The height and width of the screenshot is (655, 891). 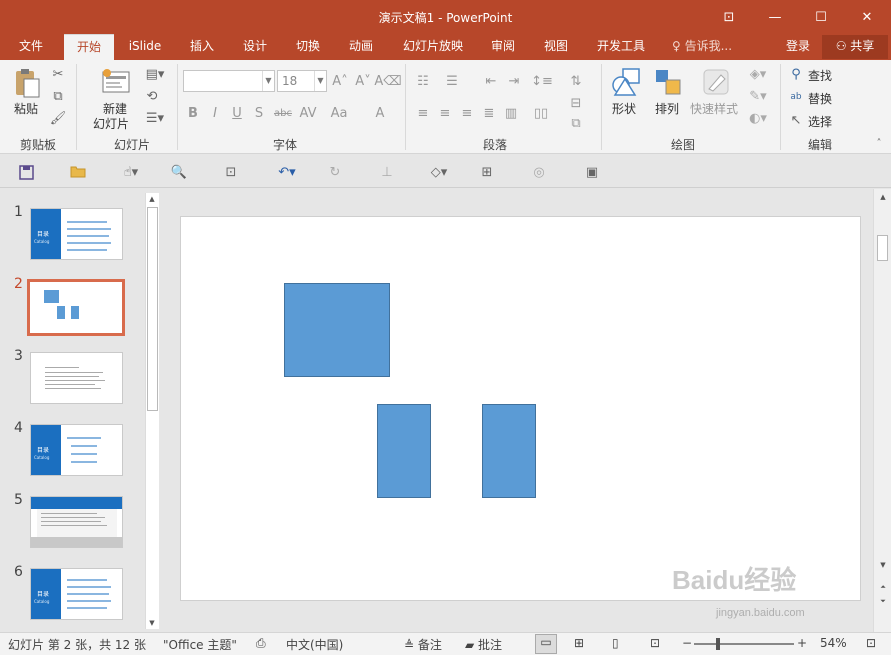 I want to click on redo-icon: ↻, so click(x=335, y=172).